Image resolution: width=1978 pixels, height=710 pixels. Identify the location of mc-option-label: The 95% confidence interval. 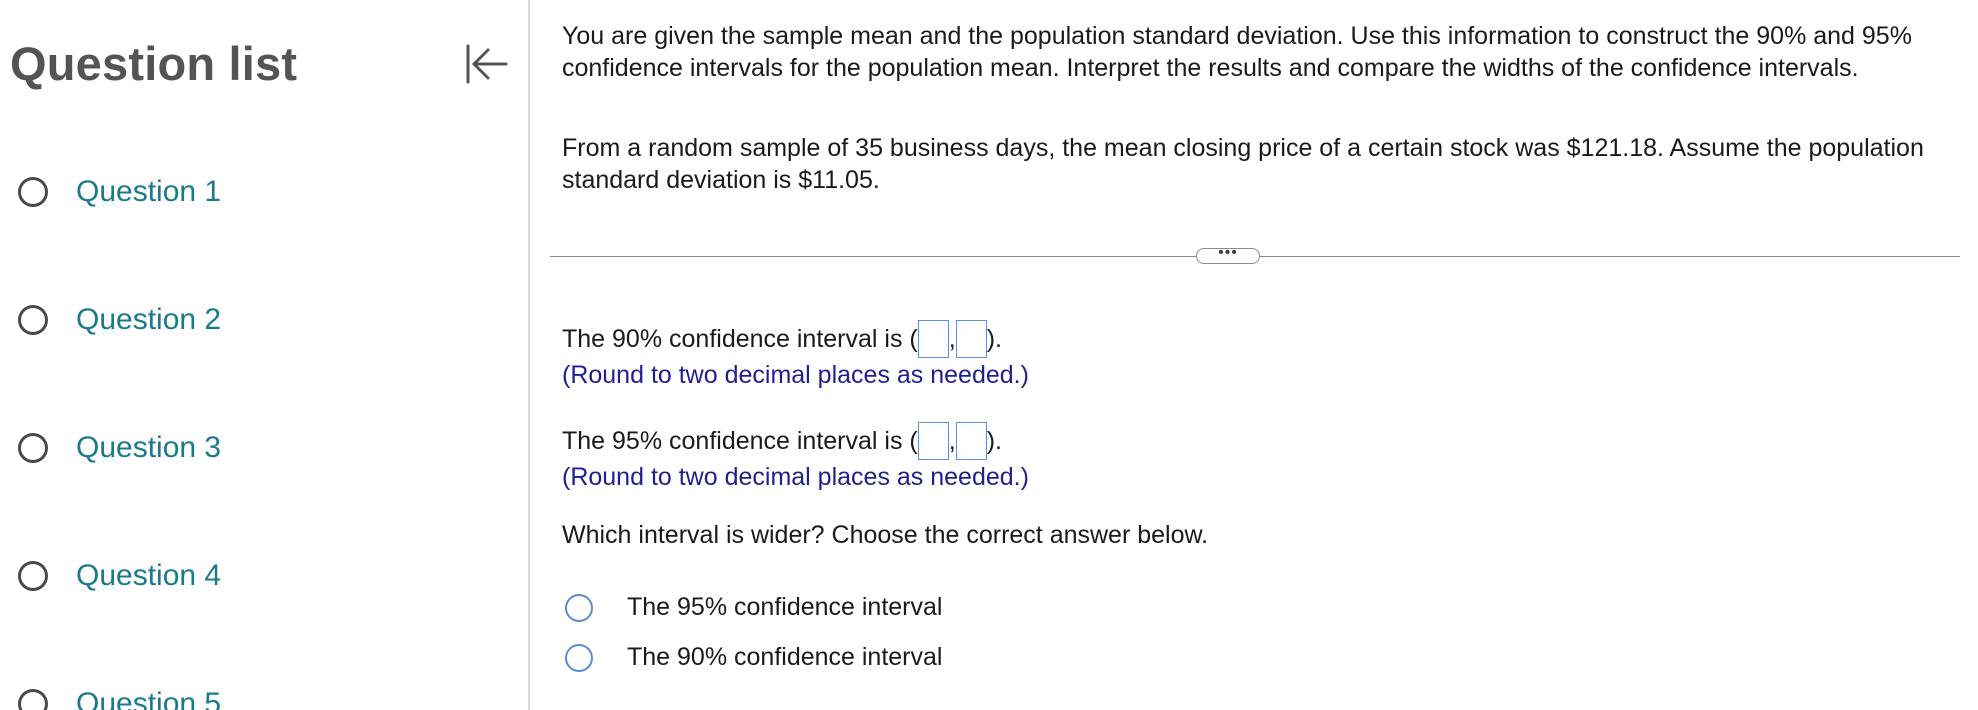
(785, 607).